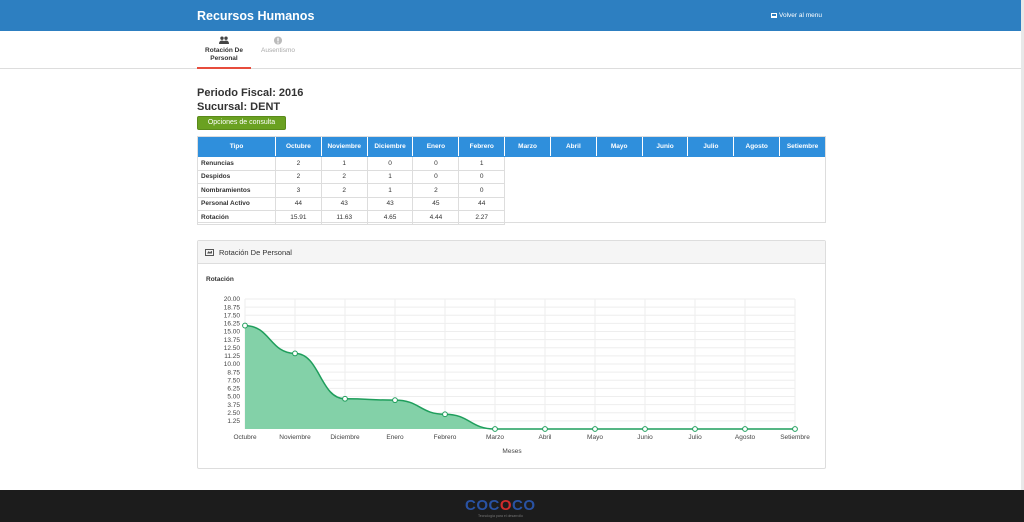 The height and width of the screenshot is (522, 1024). I want to click on company-logo: COCOCO, so click(500, 505).